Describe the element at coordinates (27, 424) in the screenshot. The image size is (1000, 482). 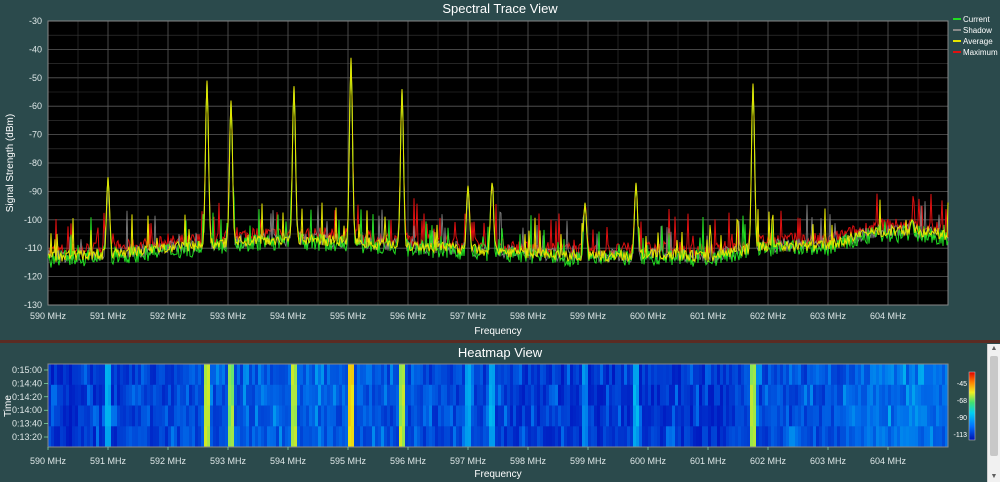
I see `time-tick-label: 0:13:40` at that location.